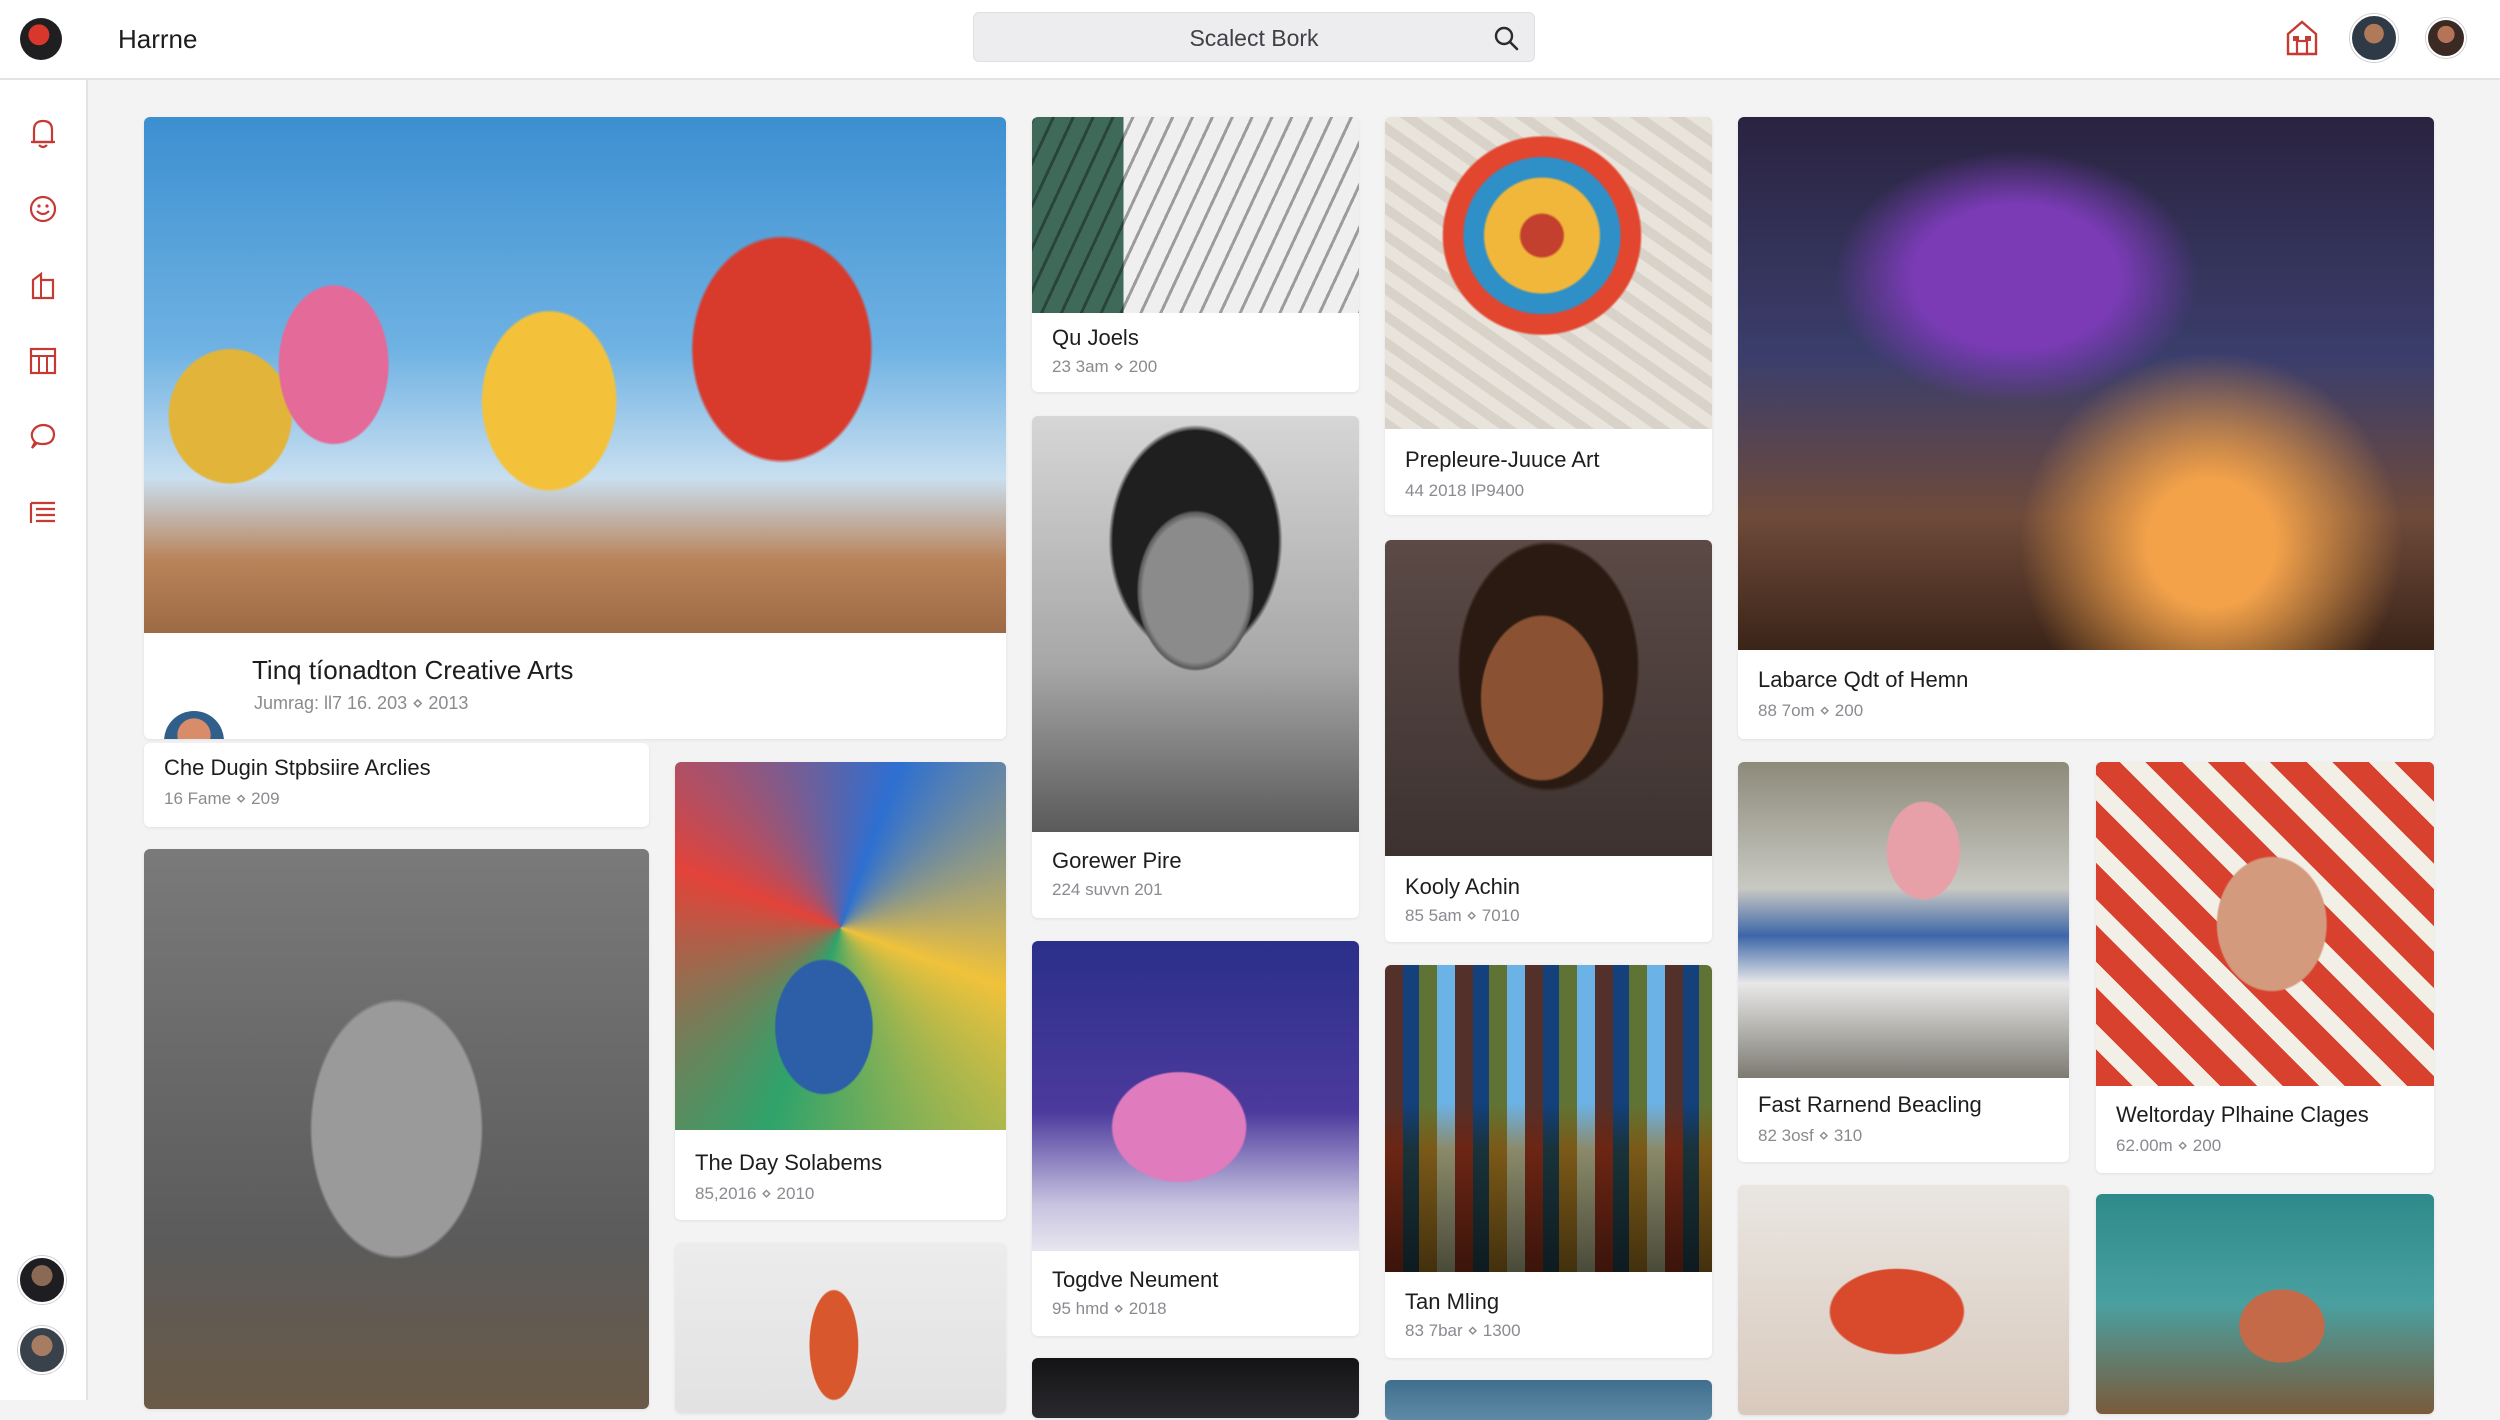  Describe the element at coordinates (1105, 366) in the screenshot. I see `card-meta: 23 3am ⋄ 200` at that location.